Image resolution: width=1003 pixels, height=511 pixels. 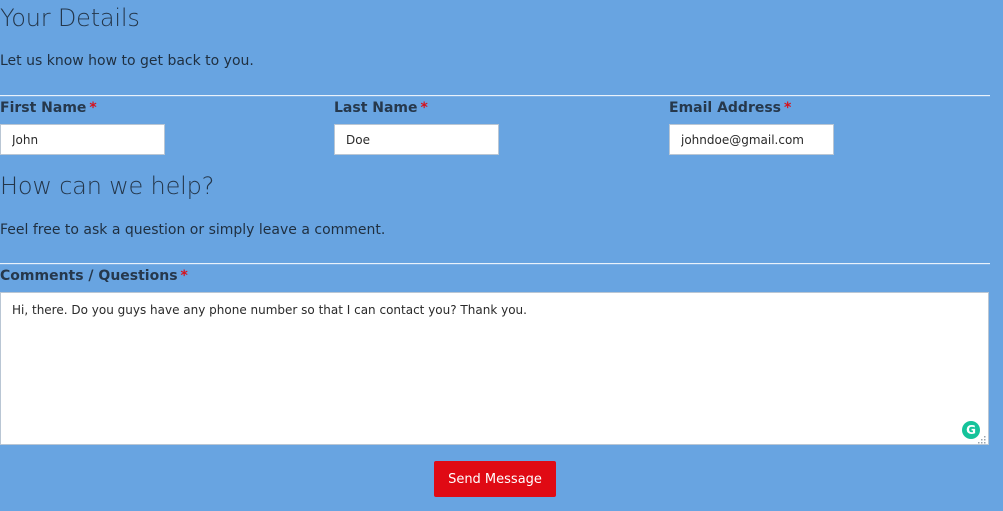 What do you see at coordinates (376, 108) in the screenshot?
I see `last-name-label-text: Last Name` at bounding box center [376, 108].